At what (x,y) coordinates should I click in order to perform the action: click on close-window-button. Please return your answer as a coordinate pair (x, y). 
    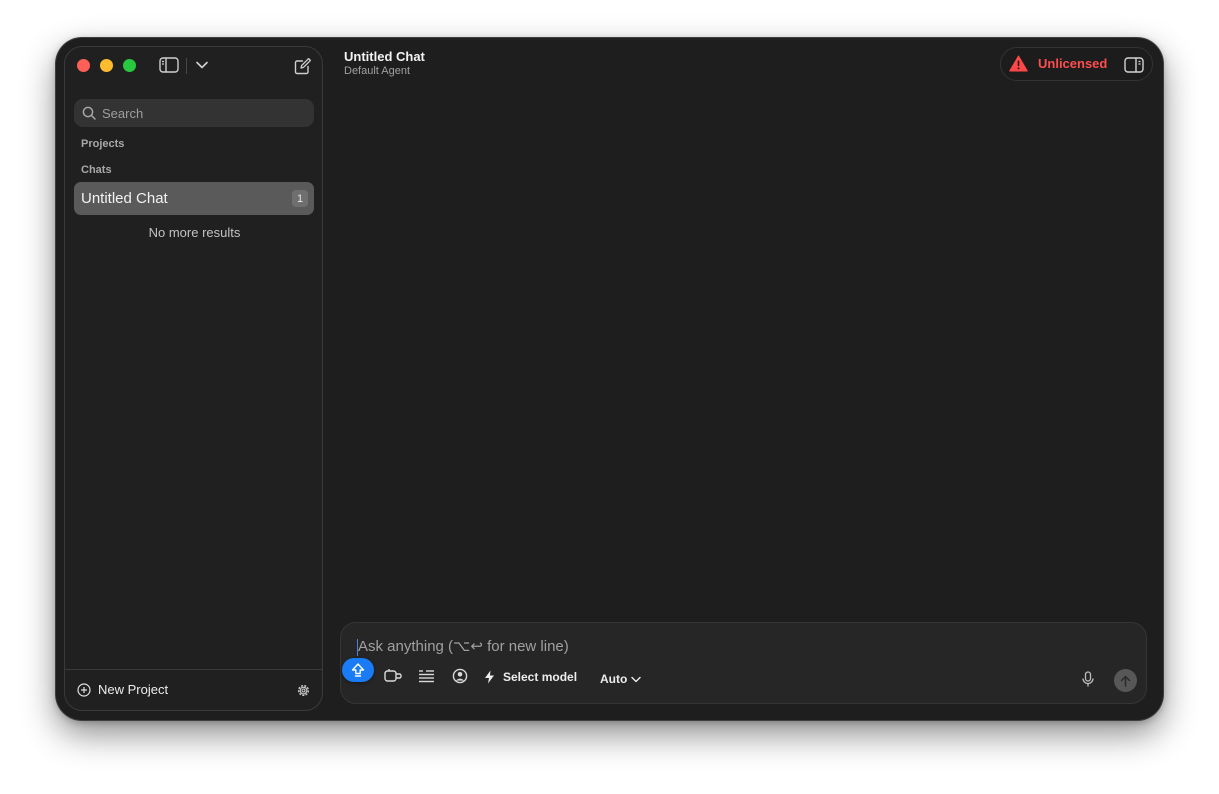
    Looking at the image, I should click on (83, 65).